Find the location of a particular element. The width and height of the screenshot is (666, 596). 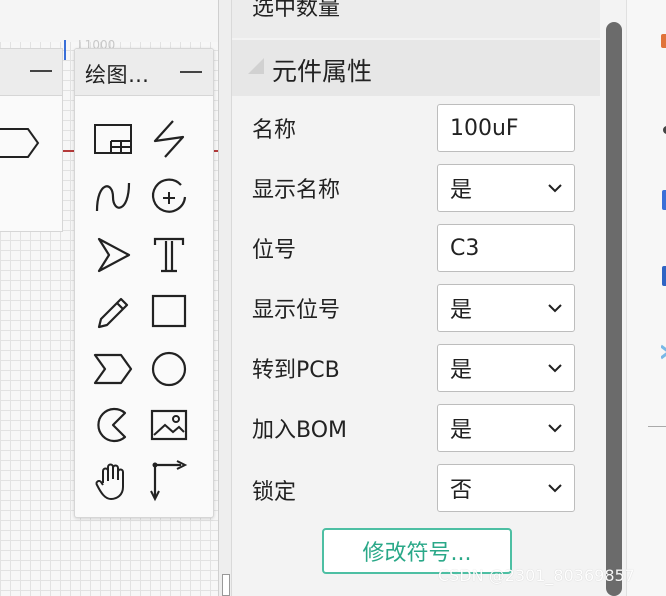

add-circle-icon is located at coordinates (169, 195).